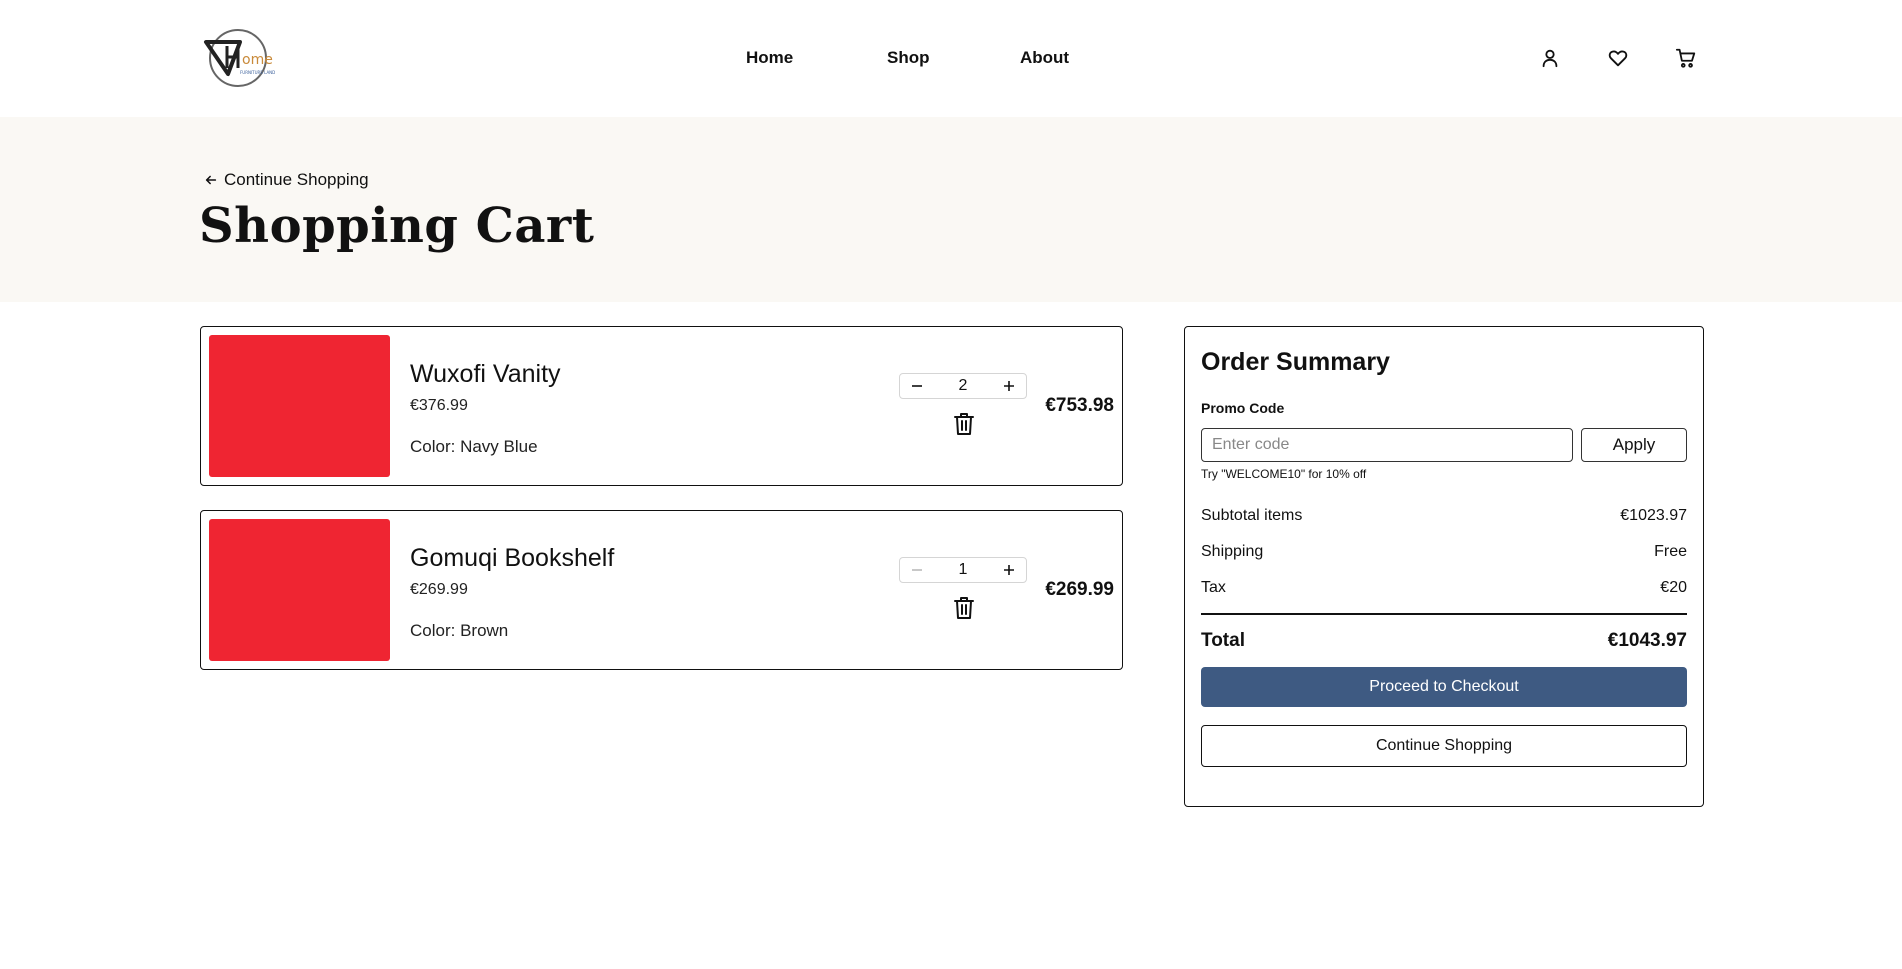 The image size is (1902, 969). What do you see at coordinates (439, 405) in the screenshot?
I see `unit-price: €376.99` at bounding box center [439, 405].